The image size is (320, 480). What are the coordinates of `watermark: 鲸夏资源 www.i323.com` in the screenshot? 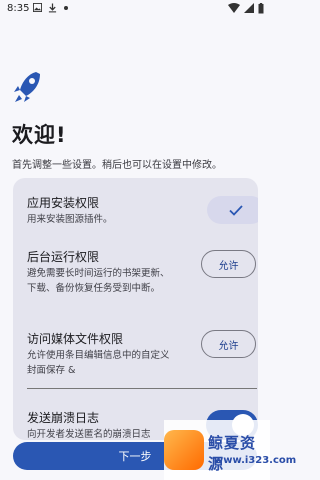 It's located at (230, 450).